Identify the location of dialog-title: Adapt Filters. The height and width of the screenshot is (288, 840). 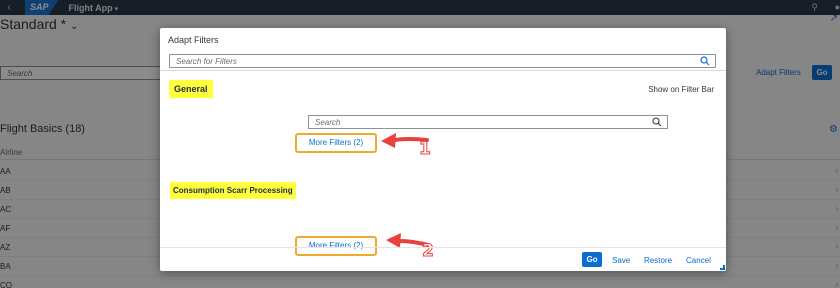
(193, 40).